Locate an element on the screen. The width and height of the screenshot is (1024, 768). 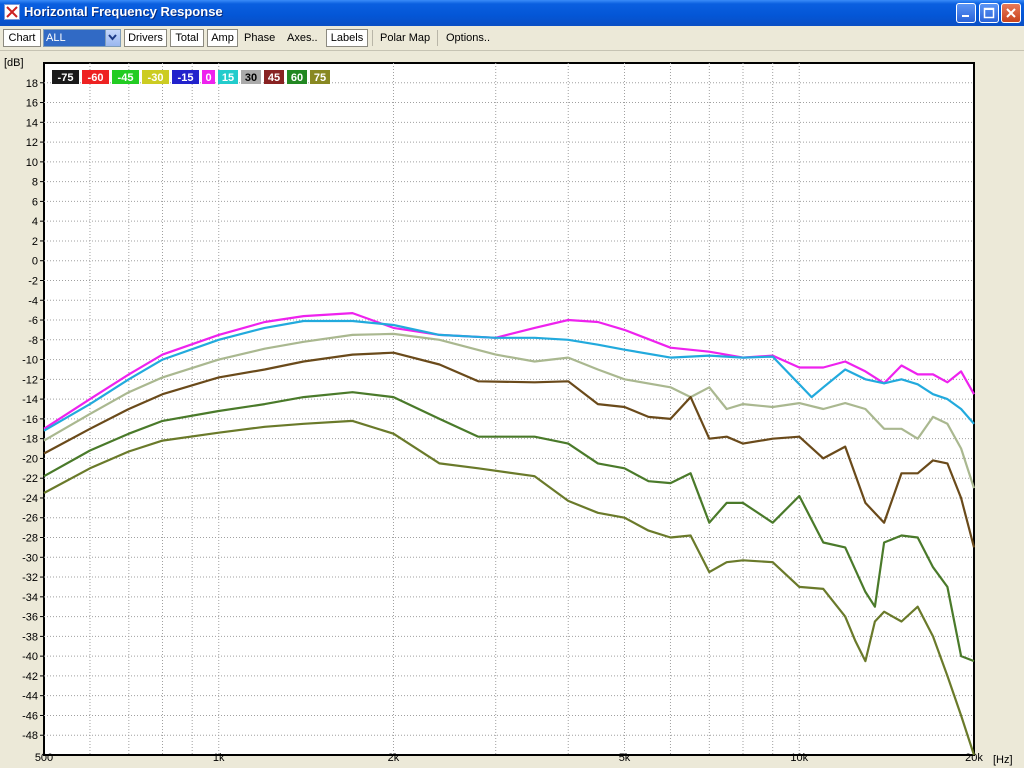
y-tick-label: 2 is located at coordinates (35, 242).